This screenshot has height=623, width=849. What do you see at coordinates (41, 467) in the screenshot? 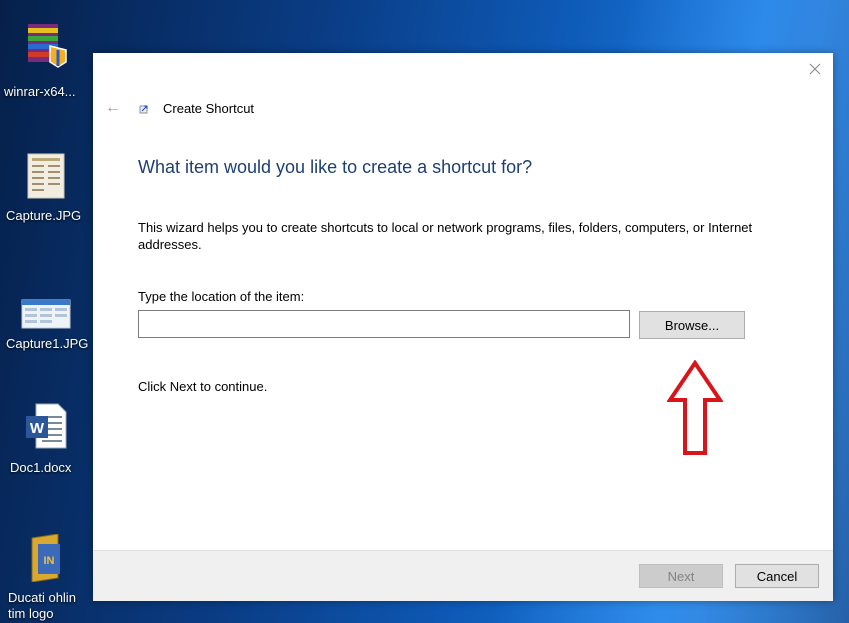
I see `desktop-icon-label: Doc1.docx` at bounding box center [41, 467].